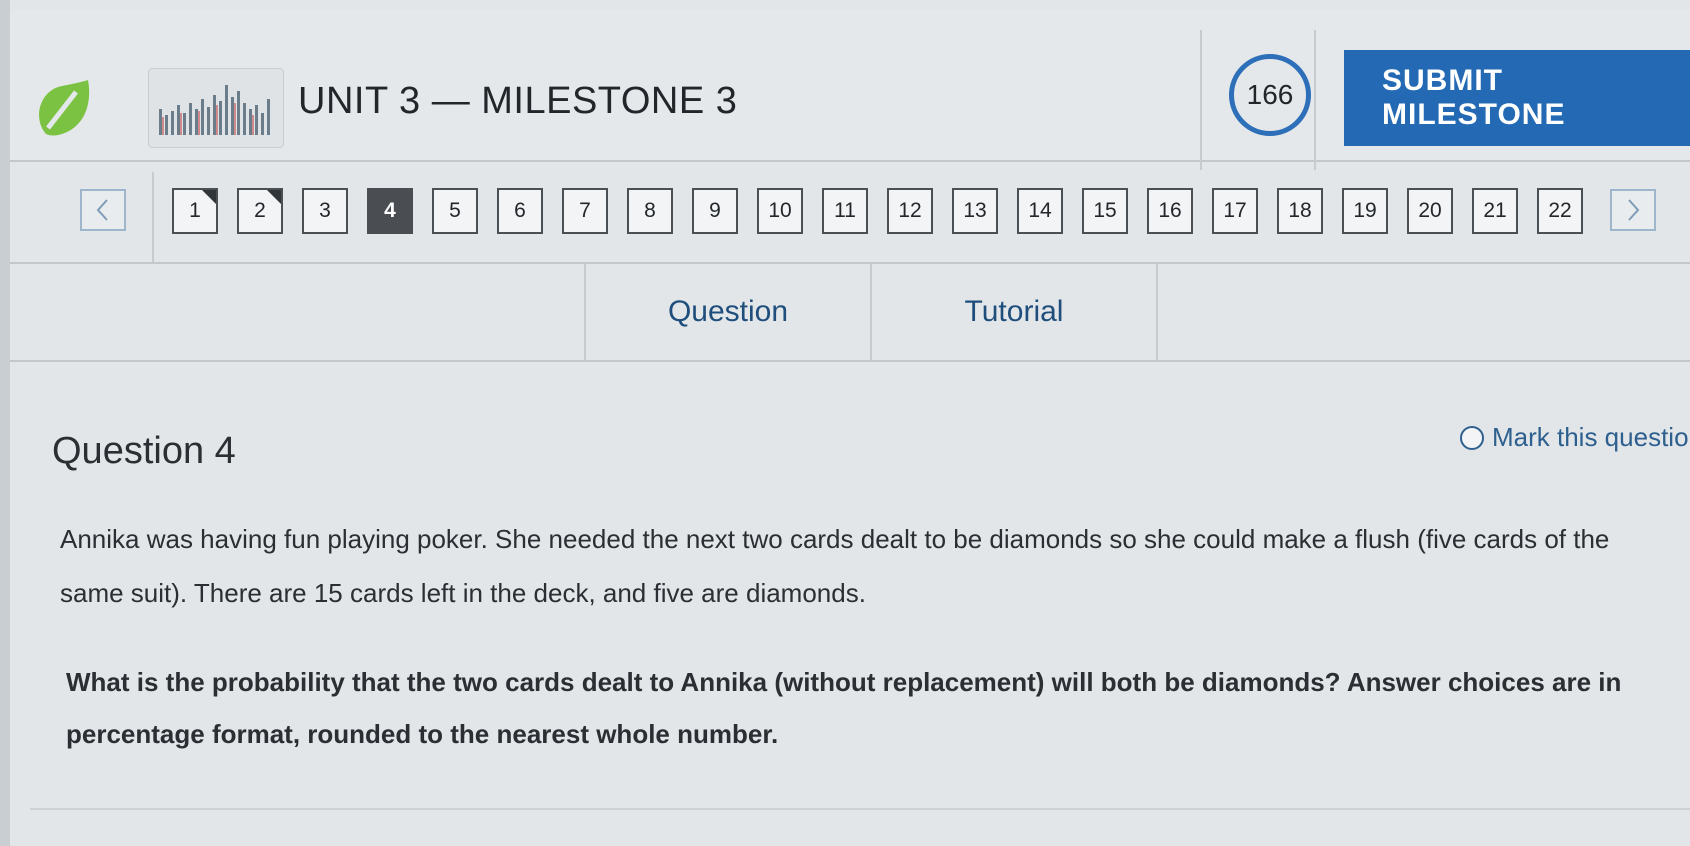 The width and height of the screenshot is (1690, 846). I want to click on chevron-left-icon, so click(102, 210).